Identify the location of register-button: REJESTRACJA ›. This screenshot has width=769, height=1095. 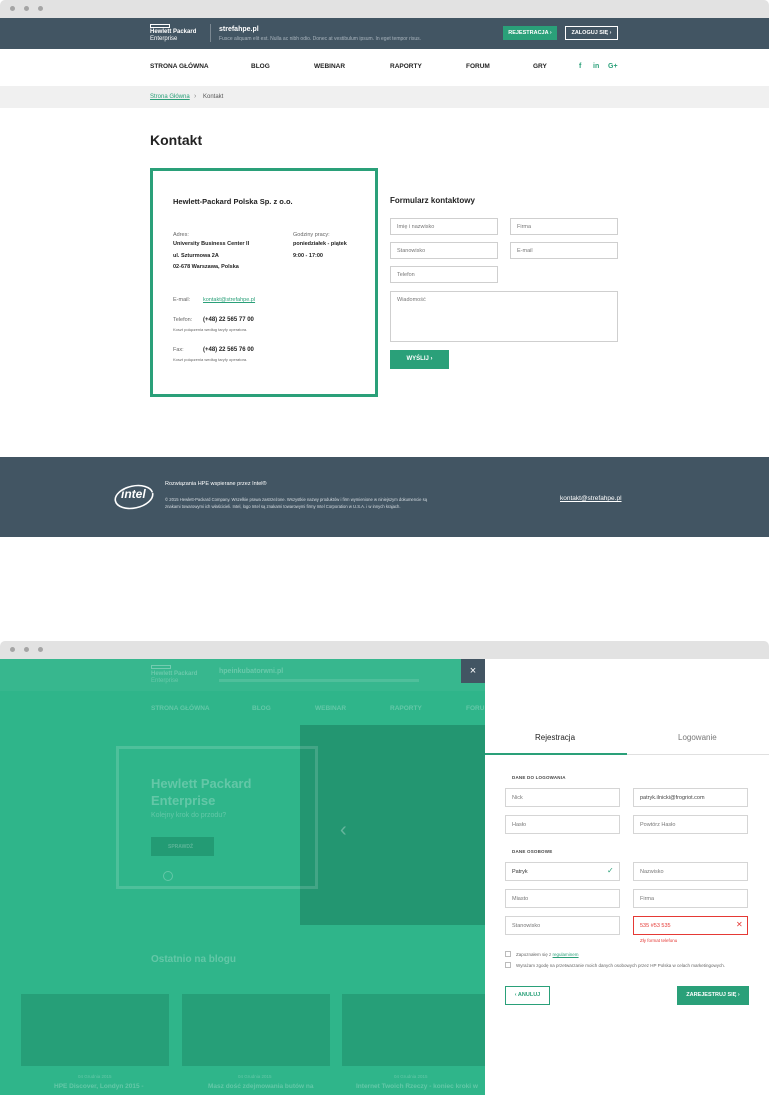
(530, 33).